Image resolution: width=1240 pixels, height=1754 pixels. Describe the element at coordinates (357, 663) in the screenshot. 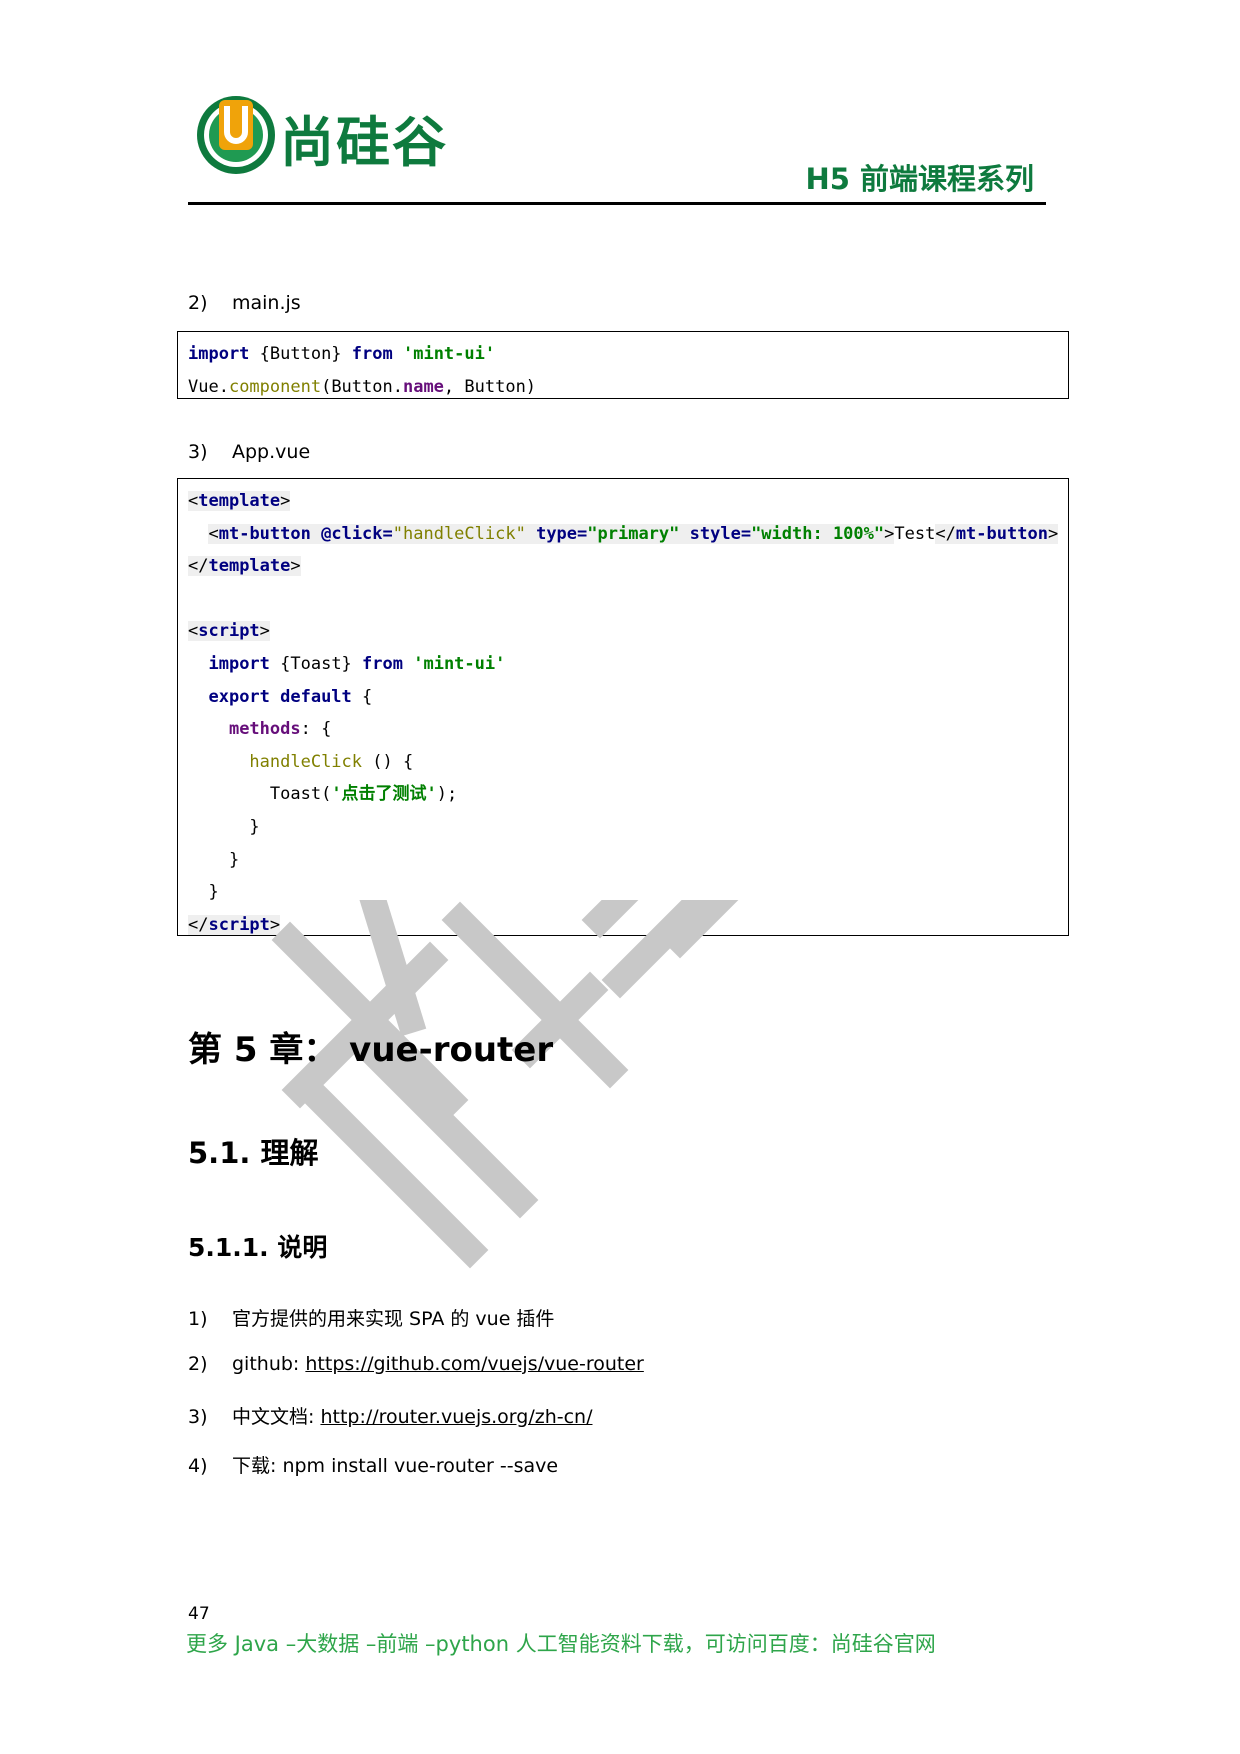

I see `code-line: import {Toast} from 'mint-ui'` at that location.